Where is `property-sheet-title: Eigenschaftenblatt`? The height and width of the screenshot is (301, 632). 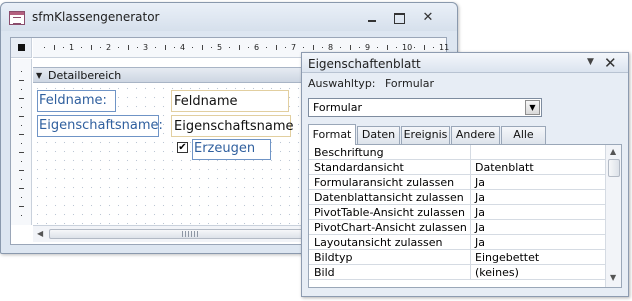
property-sheet-title: Eigenschaftenblatt is located at coordinates (364, 64).